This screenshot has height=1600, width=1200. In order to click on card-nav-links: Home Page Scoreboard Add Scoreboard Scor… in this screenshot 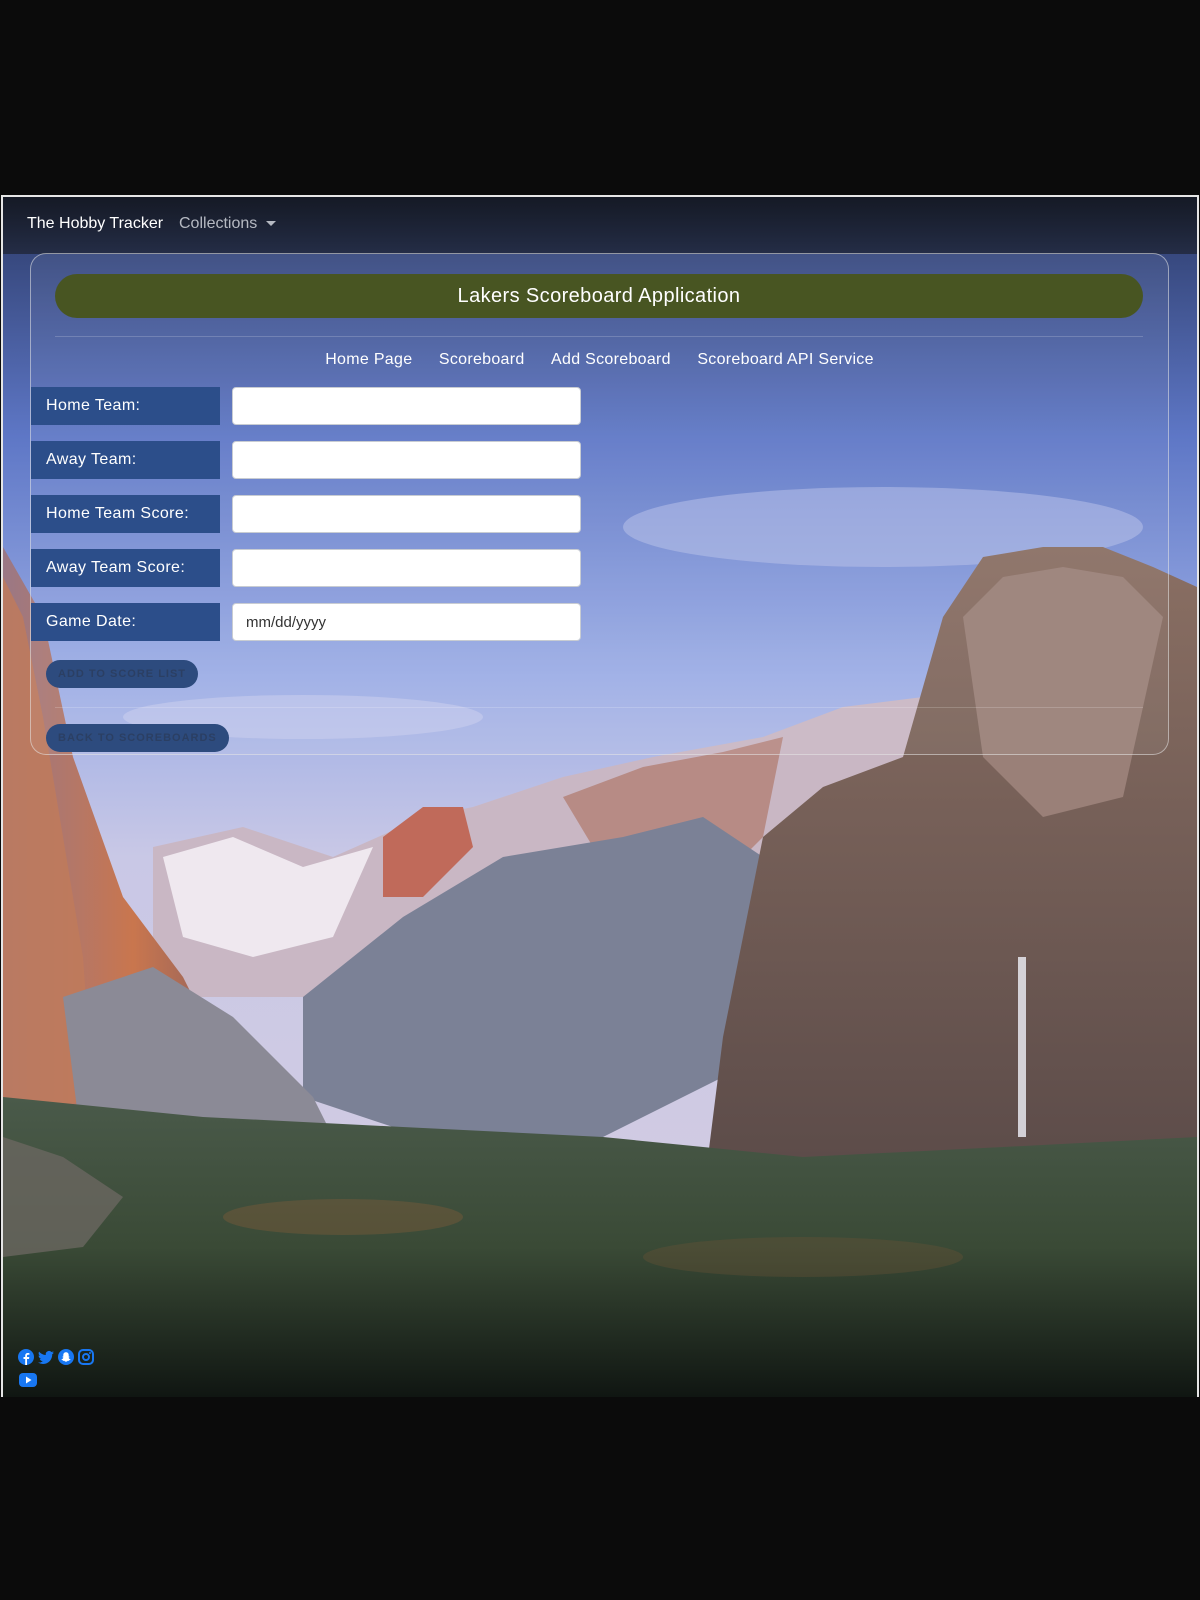, I will do `click(599, 360)`.